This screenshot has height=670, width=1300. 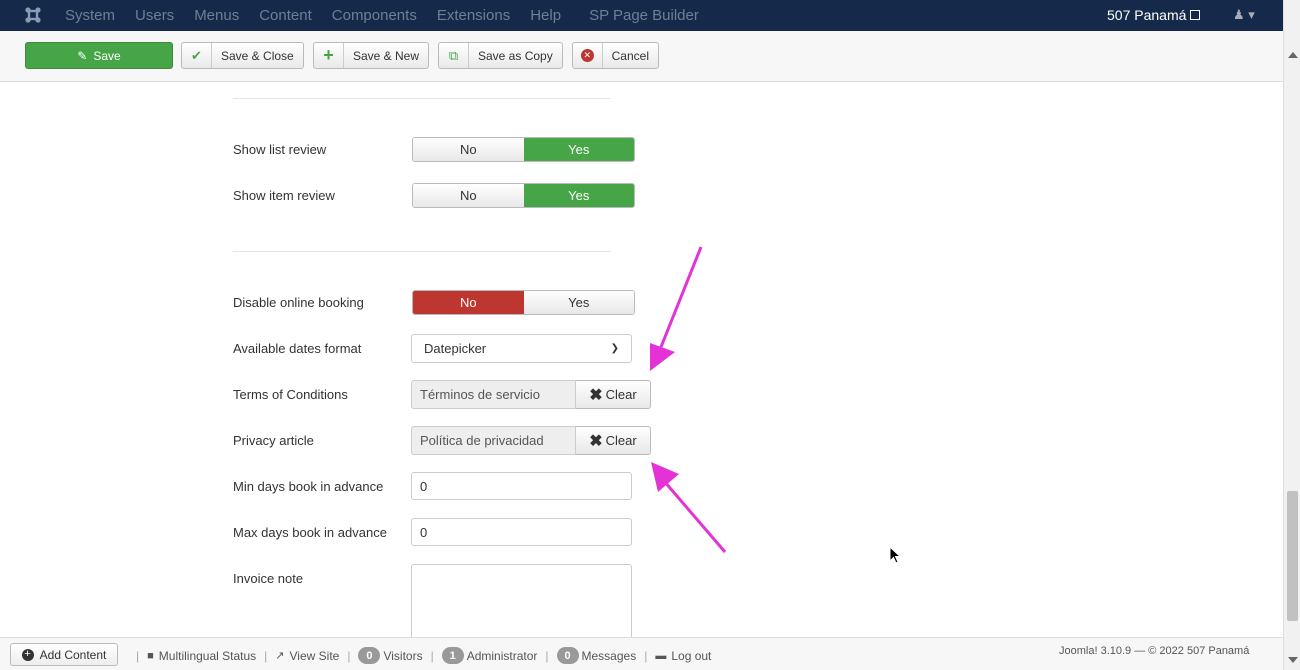 What do you see at coordinates (521, 600) in the screenshot?
I see `invoice-note-textarea` at bounding box center [521, 600].